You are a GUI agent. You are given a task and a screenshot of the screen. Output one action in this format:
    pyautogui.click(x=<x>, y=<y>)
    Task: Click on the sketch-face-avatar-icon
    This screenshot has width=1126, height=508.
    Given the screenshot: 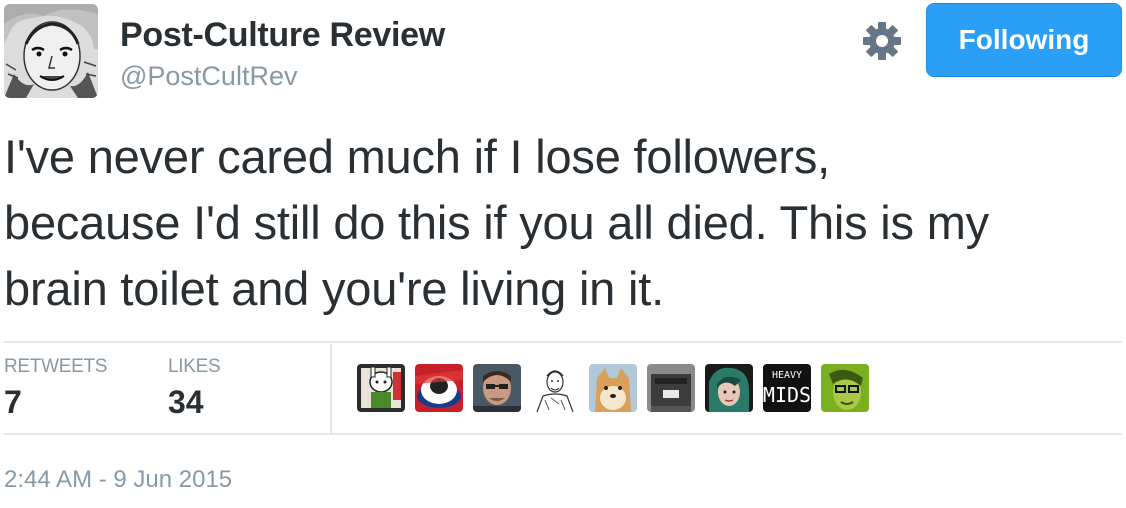 What is the action you would take?
    pyautogui.click(x=51, y=51)
    